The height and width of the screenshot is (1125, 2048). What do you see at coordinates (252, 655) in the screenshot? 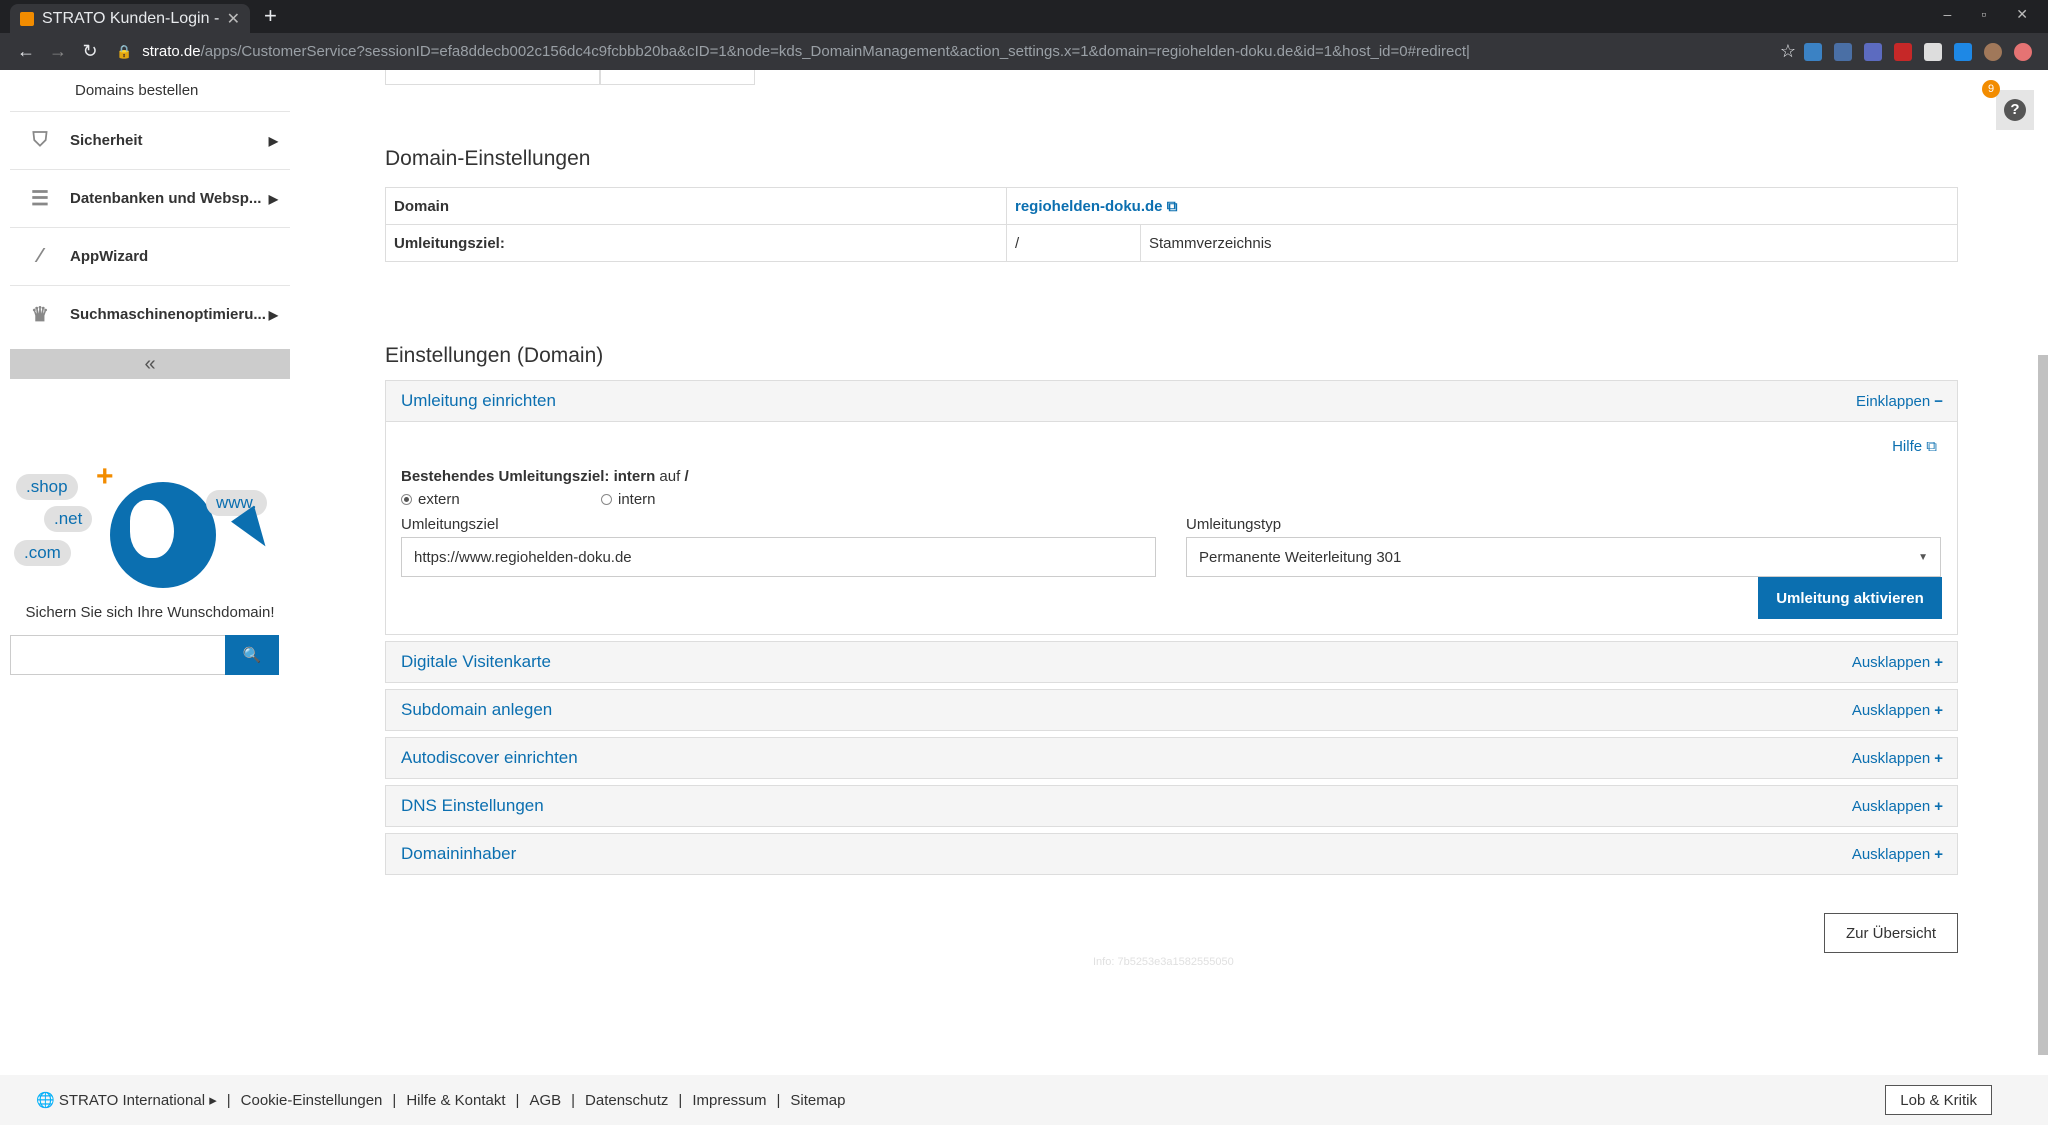
I see `domain-search-button: 🔍` at bounding box center [252, 655].